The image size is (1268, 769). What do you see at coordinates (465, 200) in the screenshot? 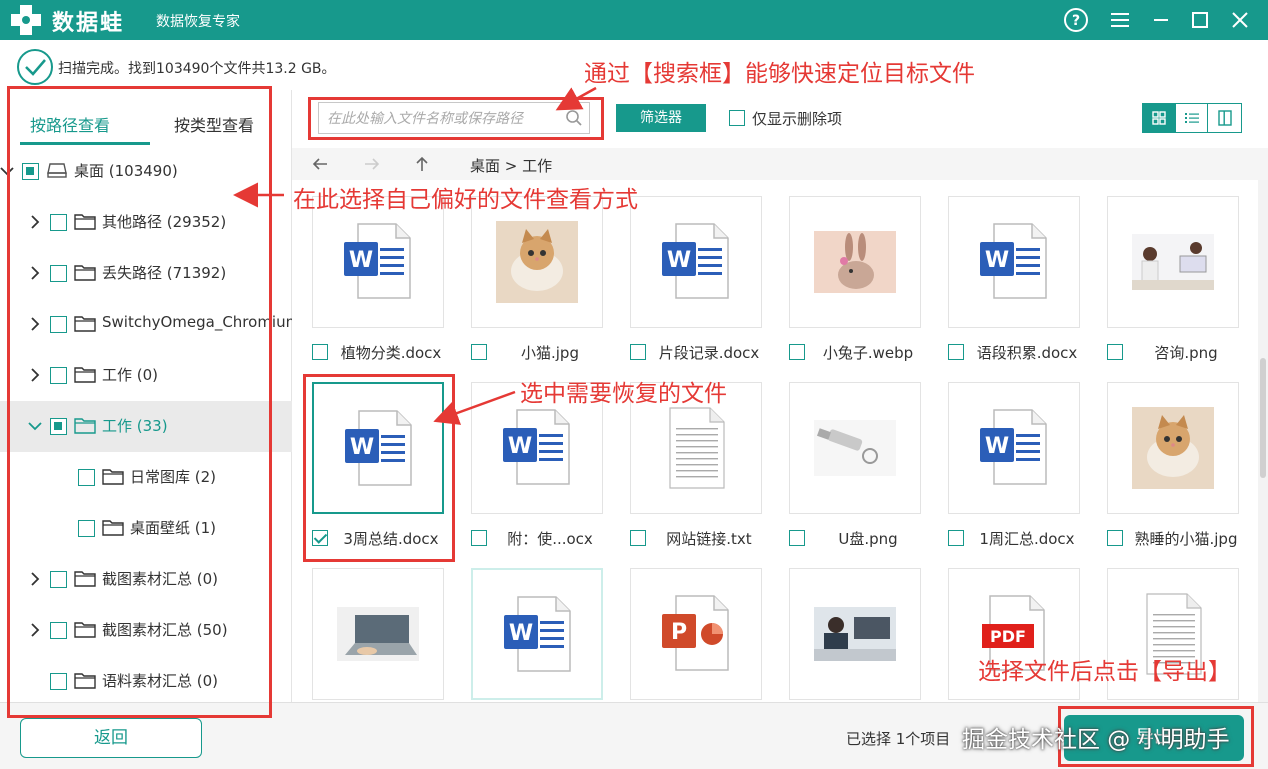
I see `annotation-view-mode-text: 在此选择自己偏好的文件查看方式` at bounding box center [465, 200].